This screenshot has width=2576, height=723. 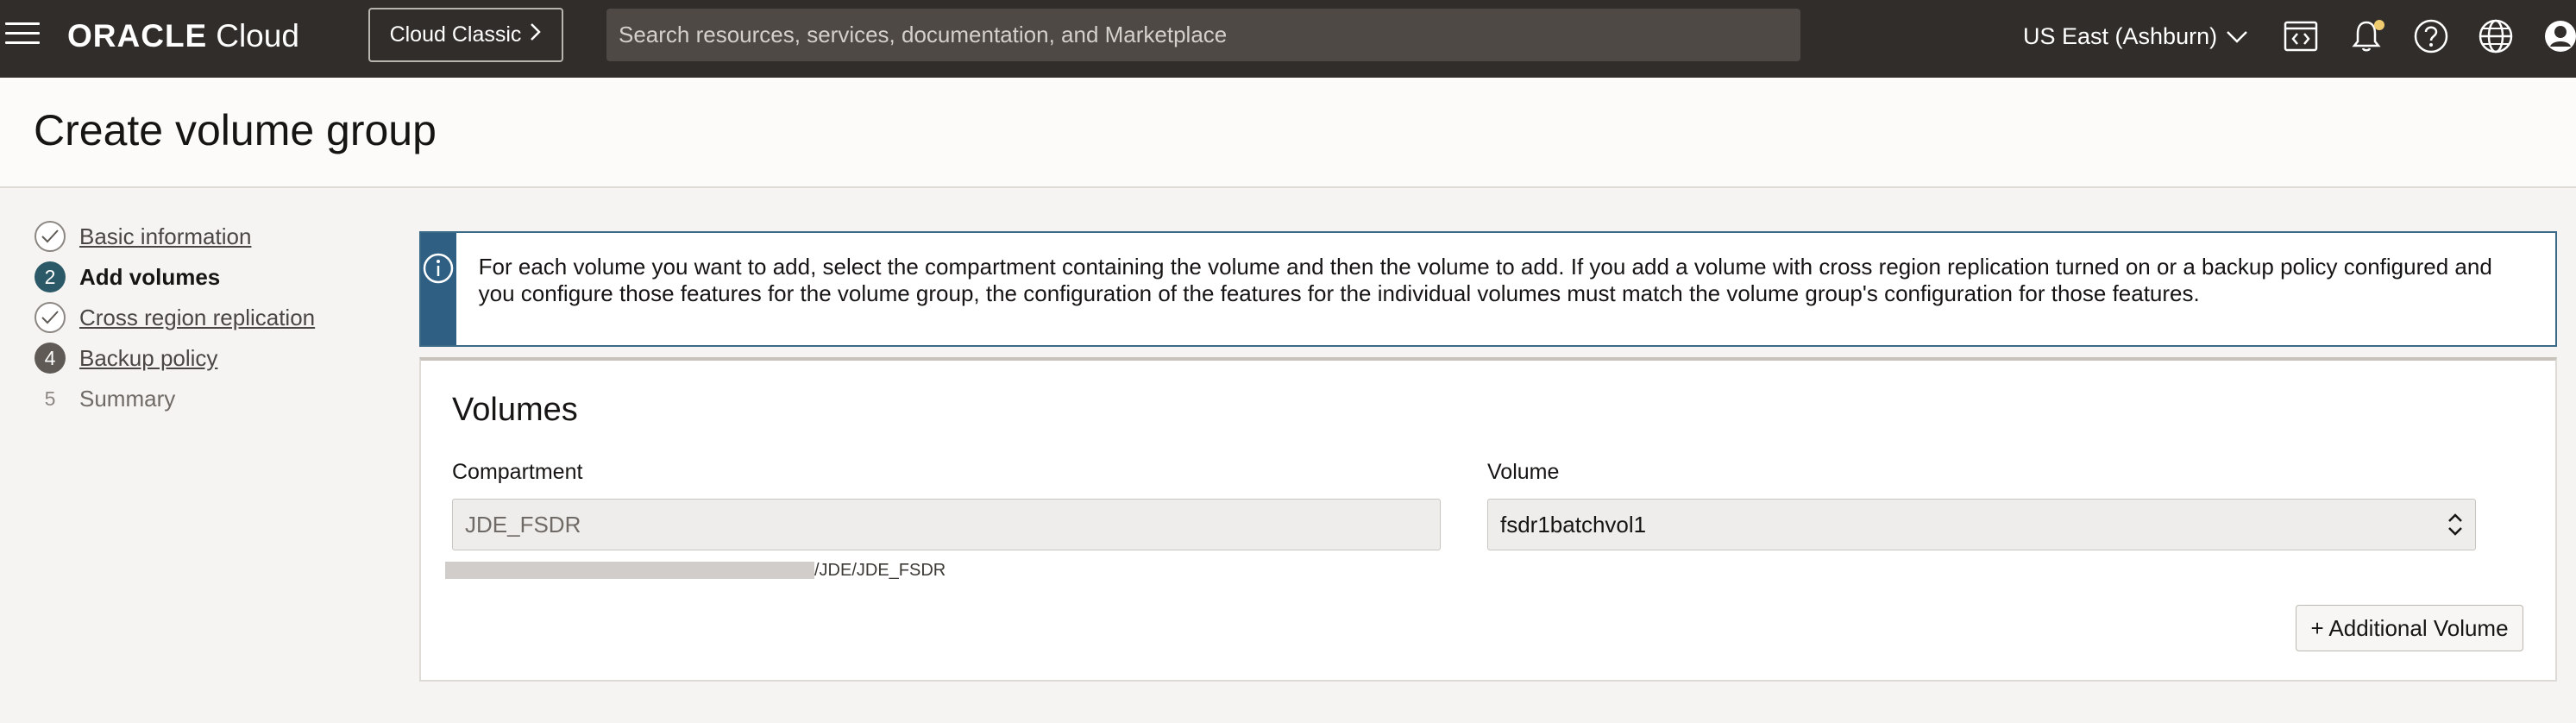 I want to click on chevron-right-icon, so click(x=536, y=34).